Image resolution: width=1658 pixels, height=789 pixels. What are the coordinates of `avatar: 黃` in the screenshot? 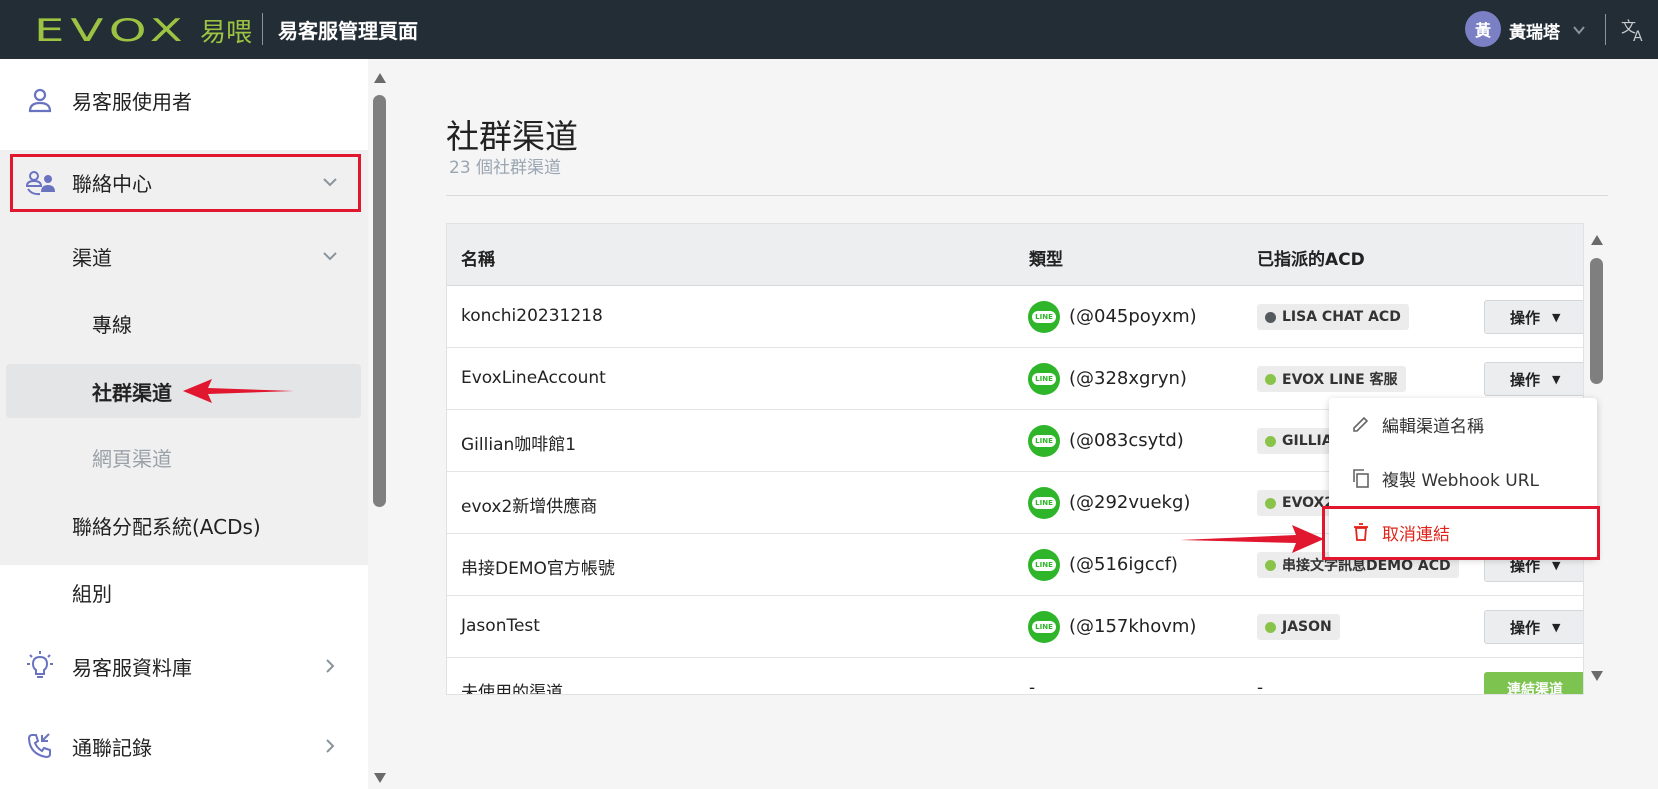 It's located at (1483, 29).